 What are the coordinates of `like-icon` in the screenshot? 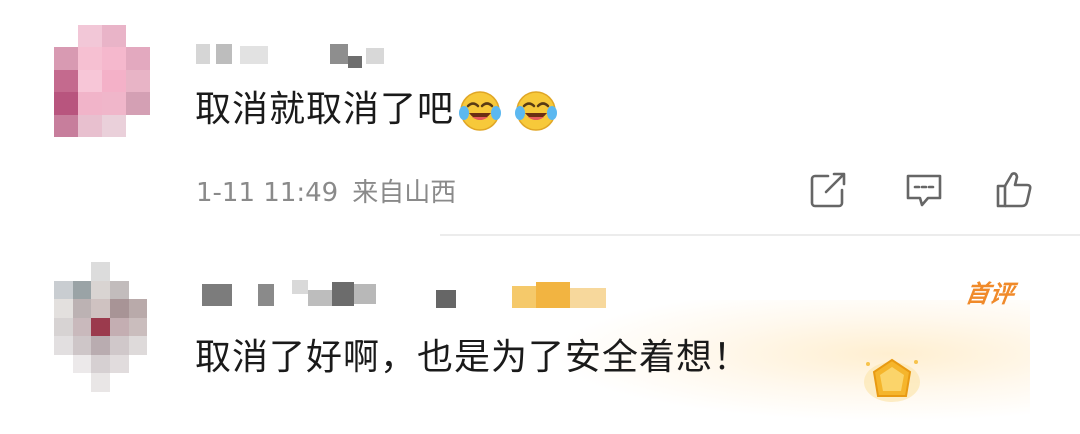 It's located at (1014, 190).